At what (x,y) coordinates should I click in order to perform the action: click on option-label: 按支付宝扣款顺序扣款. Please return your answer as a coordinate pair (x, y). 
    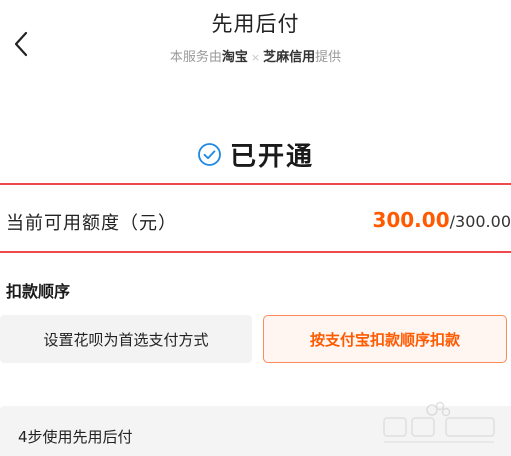
    Looking at the image, I should click on (384, 339).